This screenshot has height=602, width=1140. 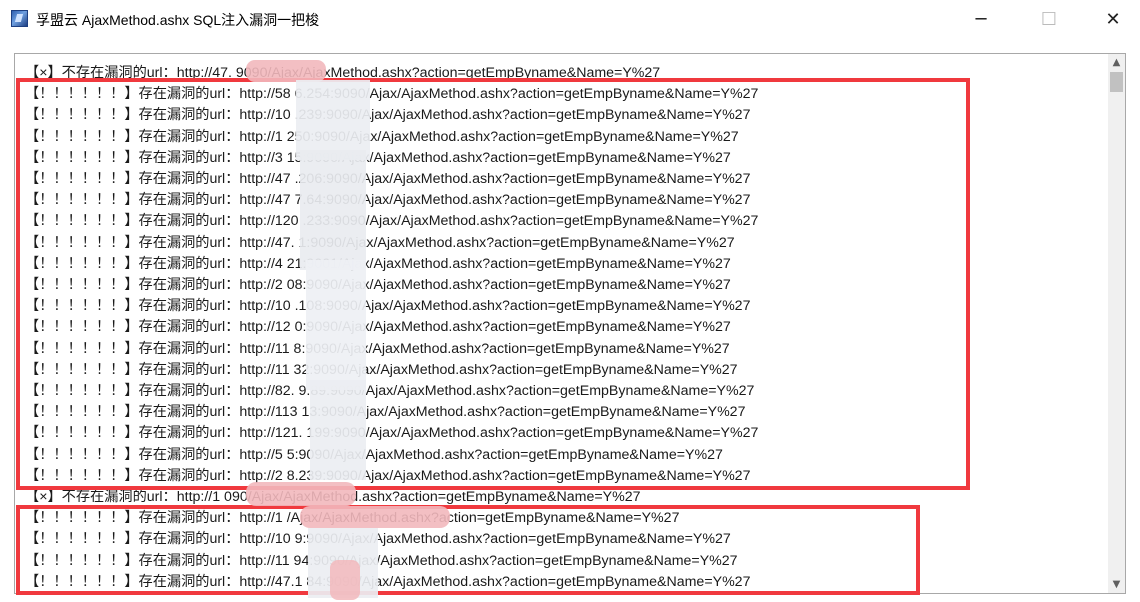 I want to click on vertical-scrollbar: ▲ ▼, so click(x=1116, y=323).